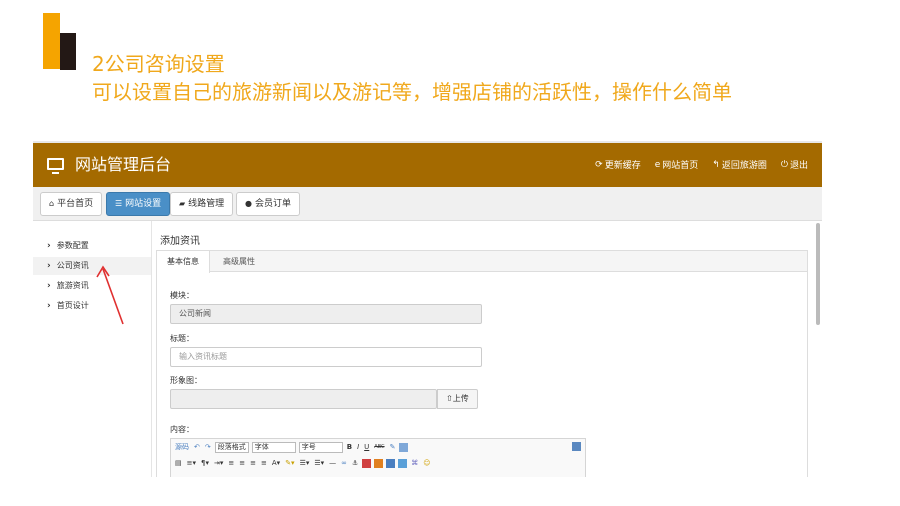 The height and width of the screenshot is (506, 900). I want to click on arrow-line, so click(113, 296).